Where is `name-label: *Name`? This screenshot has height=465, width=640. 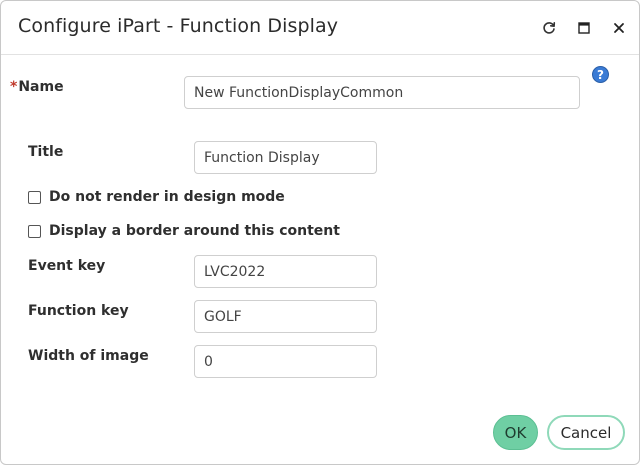 name-label: *Name is located at coordinates (37, 87).